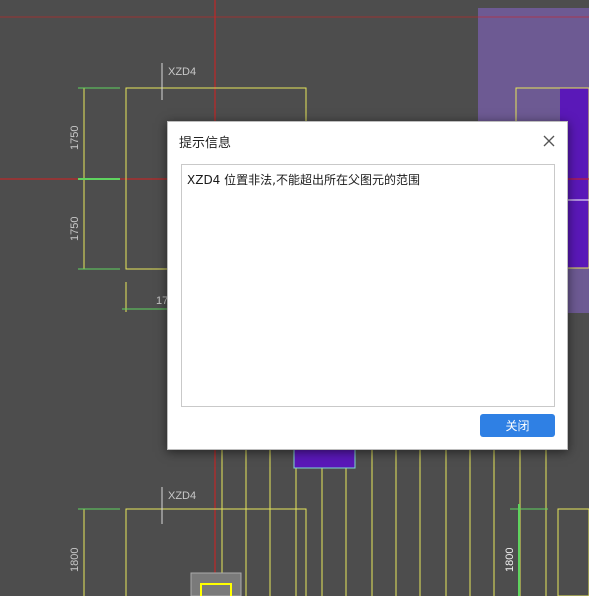 The width and height of the screenshot is (589, 596). I want to click on close-button: 关闭, so click(517, 425).